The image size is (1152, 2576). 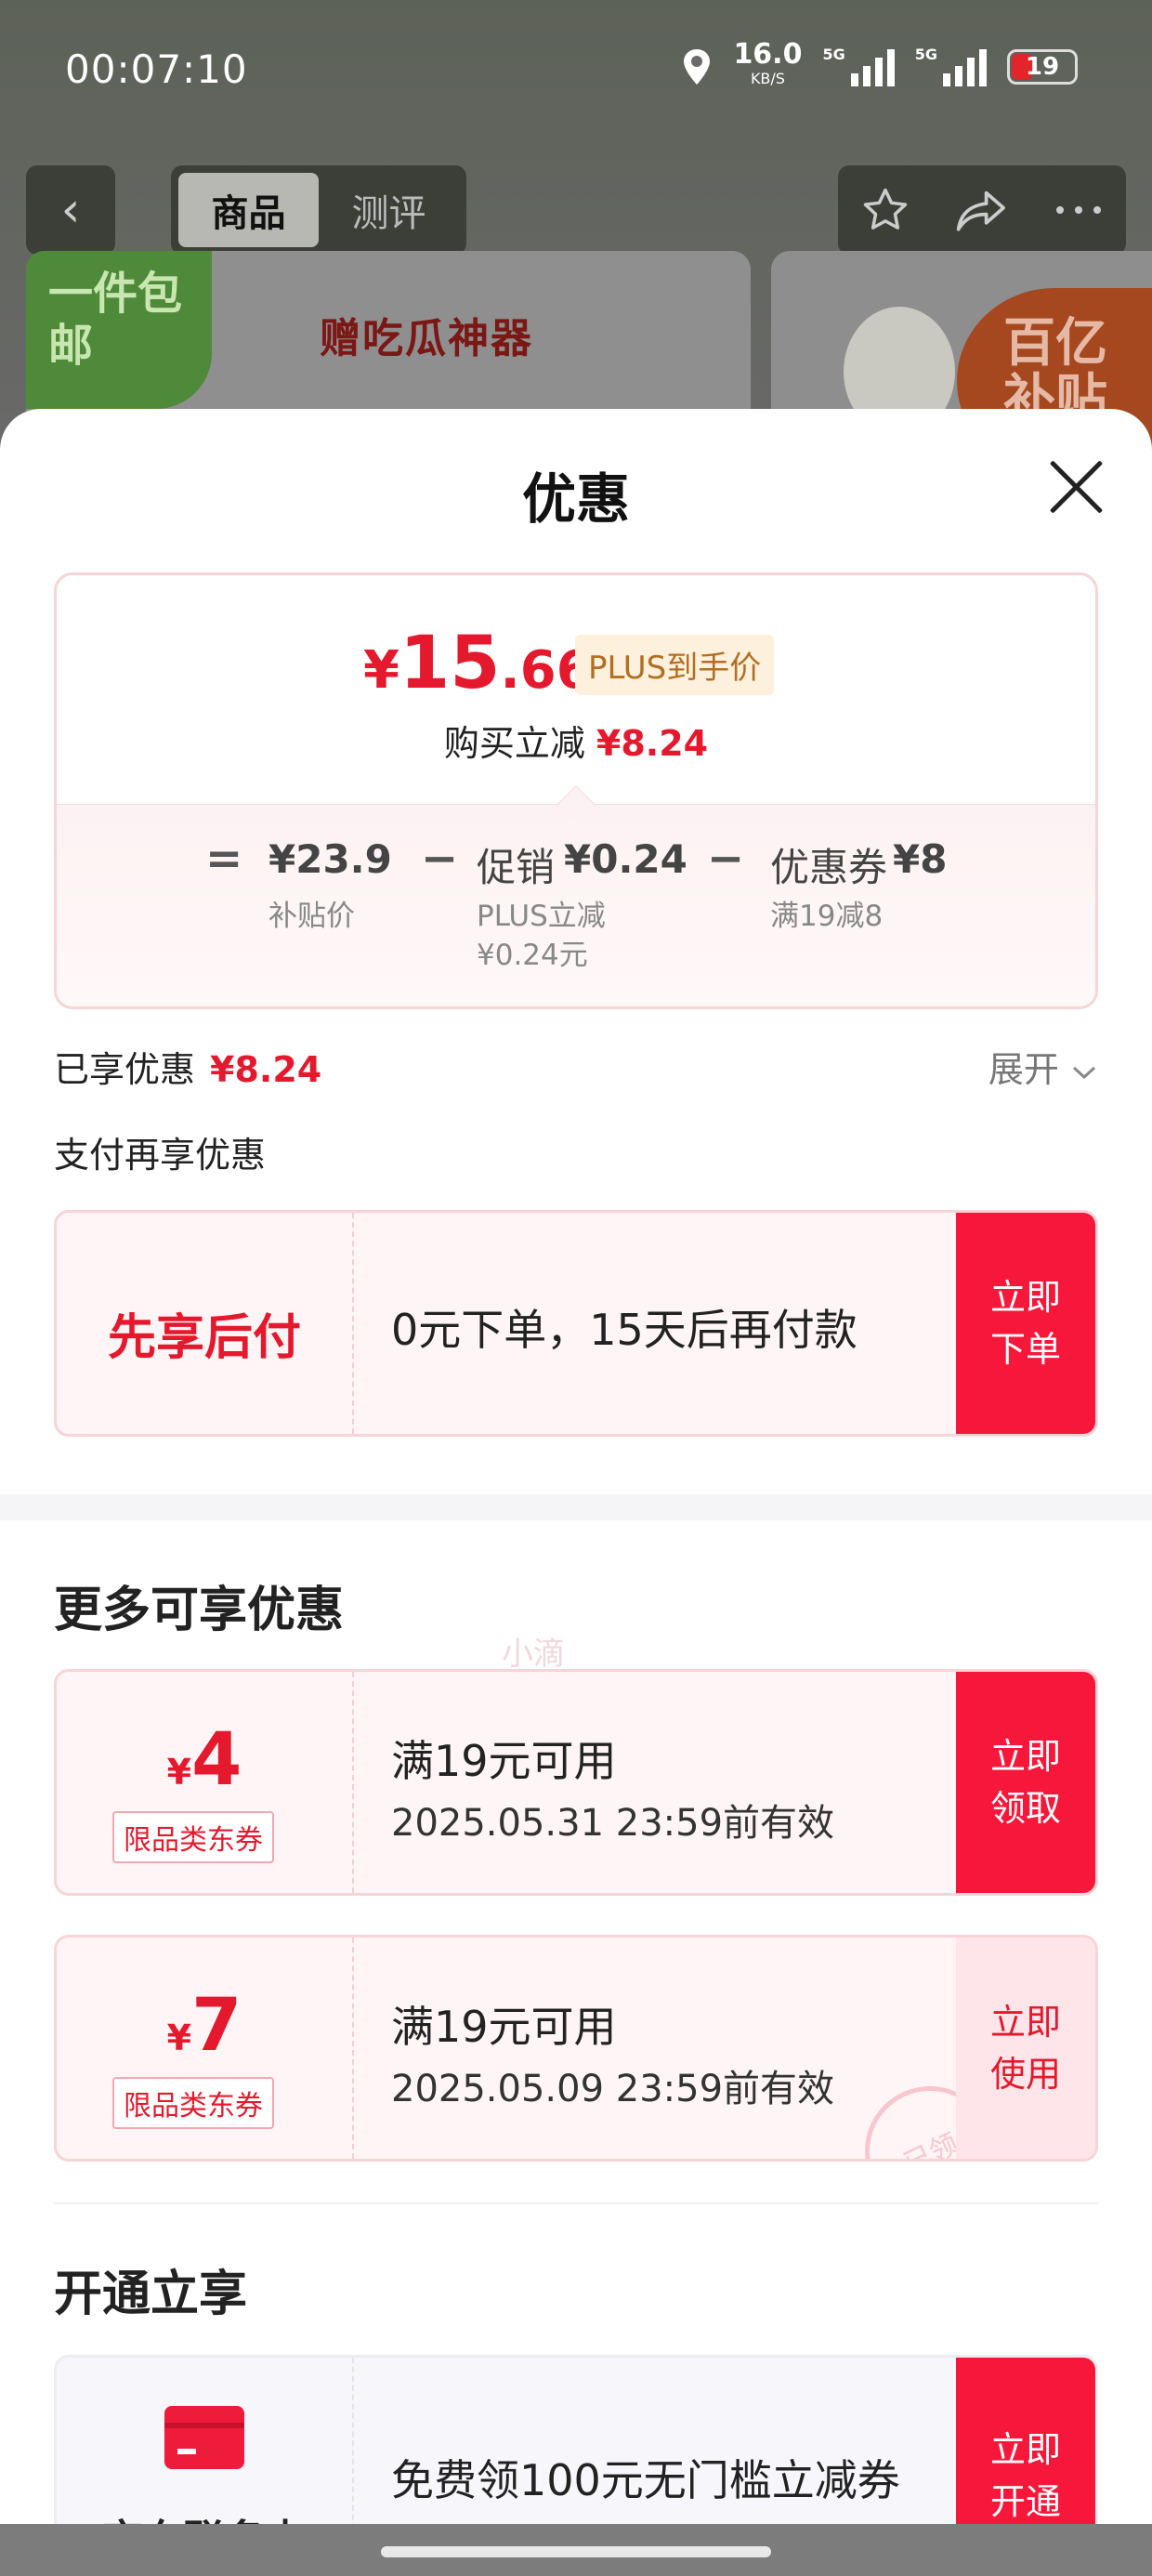 I want to click on battery-icon: 19, so click(x=1042, y=67).